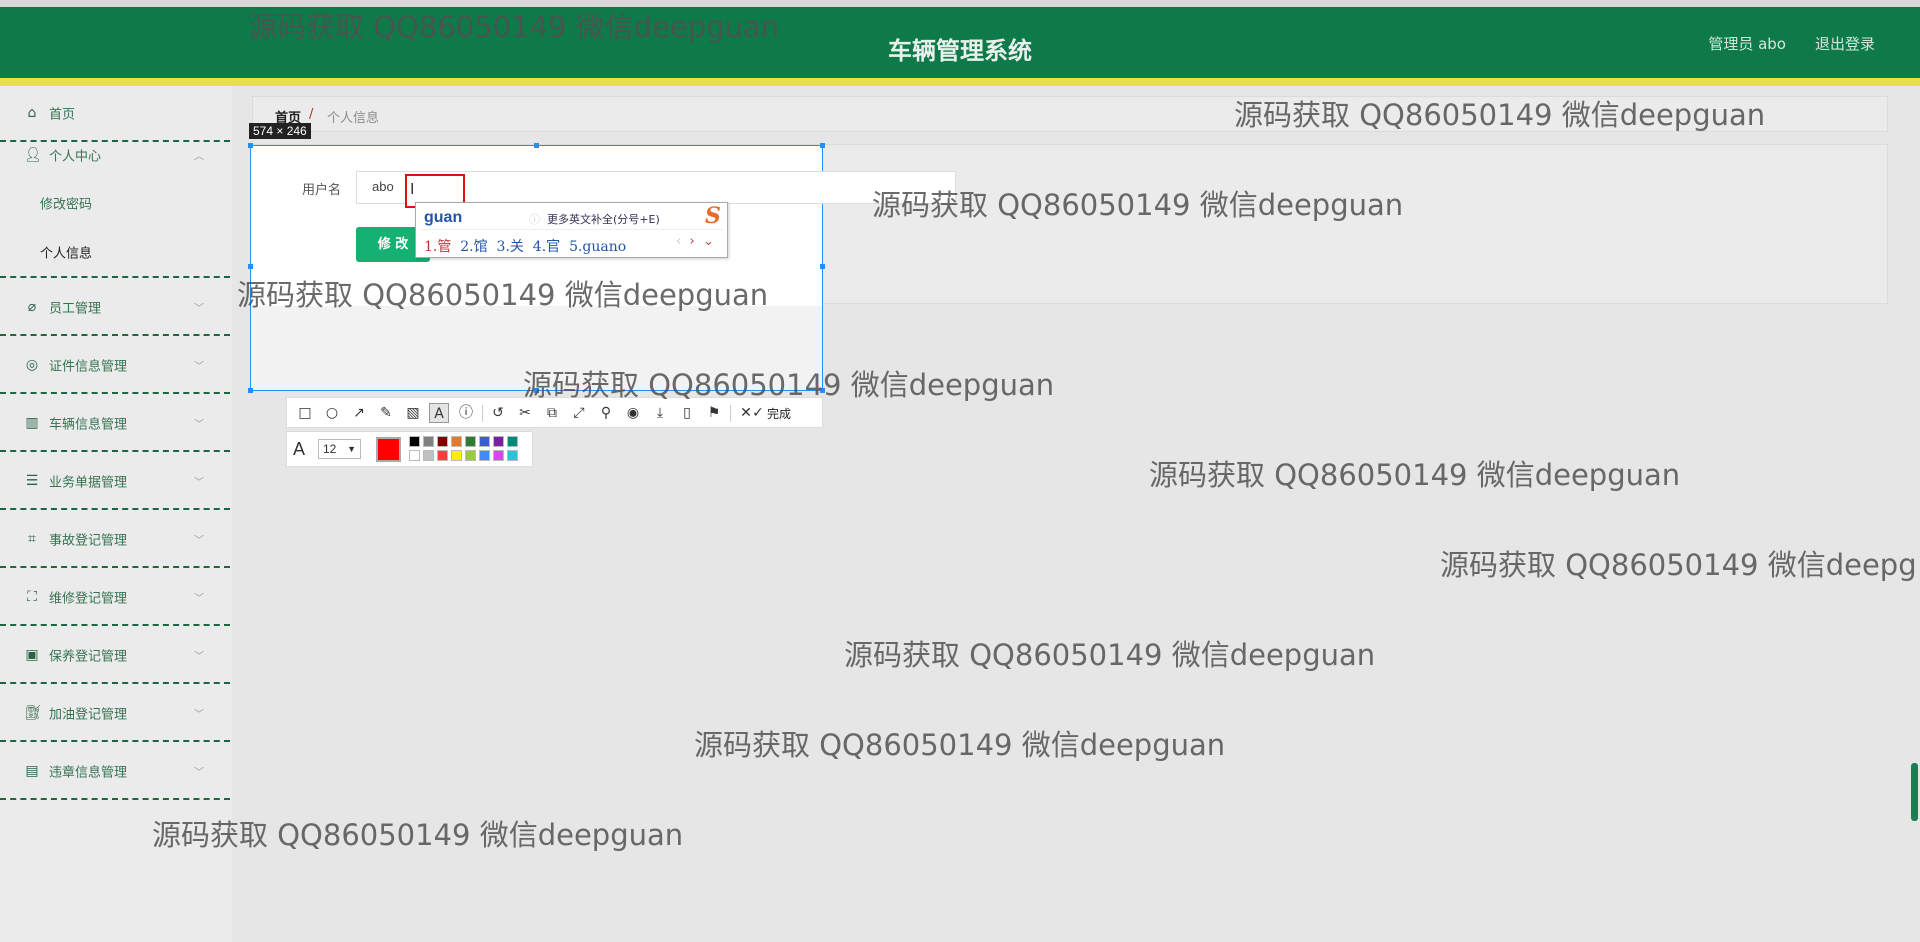 The image size is (1920, 942). I want to click on resize-handle-bl, so click(250, 390).